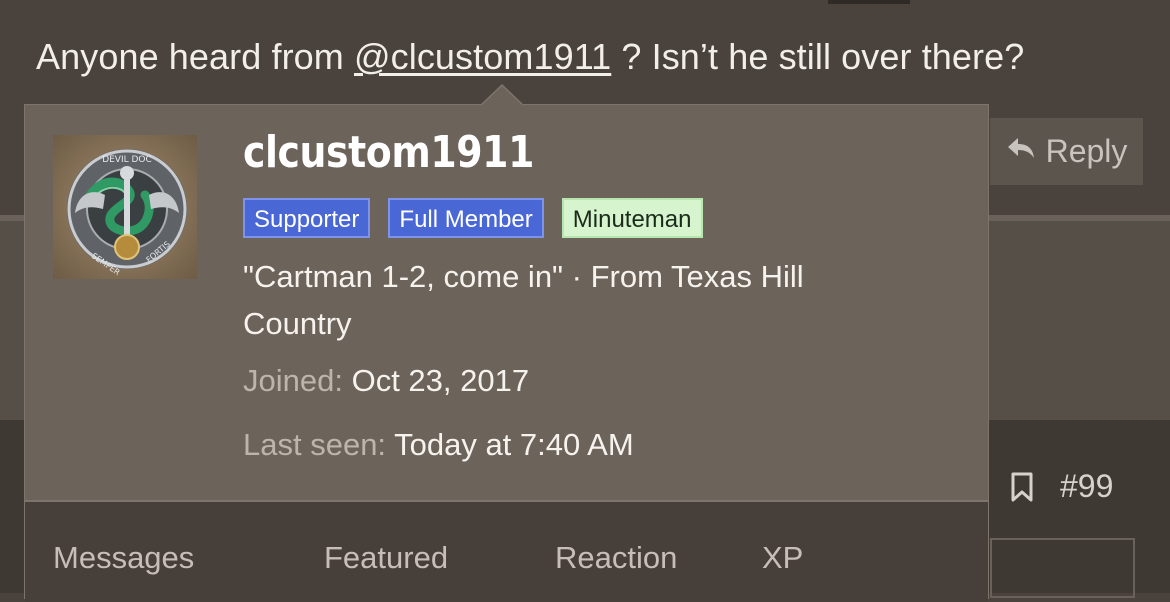  I want to click on user-badges: Supporter Full Member Minuteman, so click(473, 218).